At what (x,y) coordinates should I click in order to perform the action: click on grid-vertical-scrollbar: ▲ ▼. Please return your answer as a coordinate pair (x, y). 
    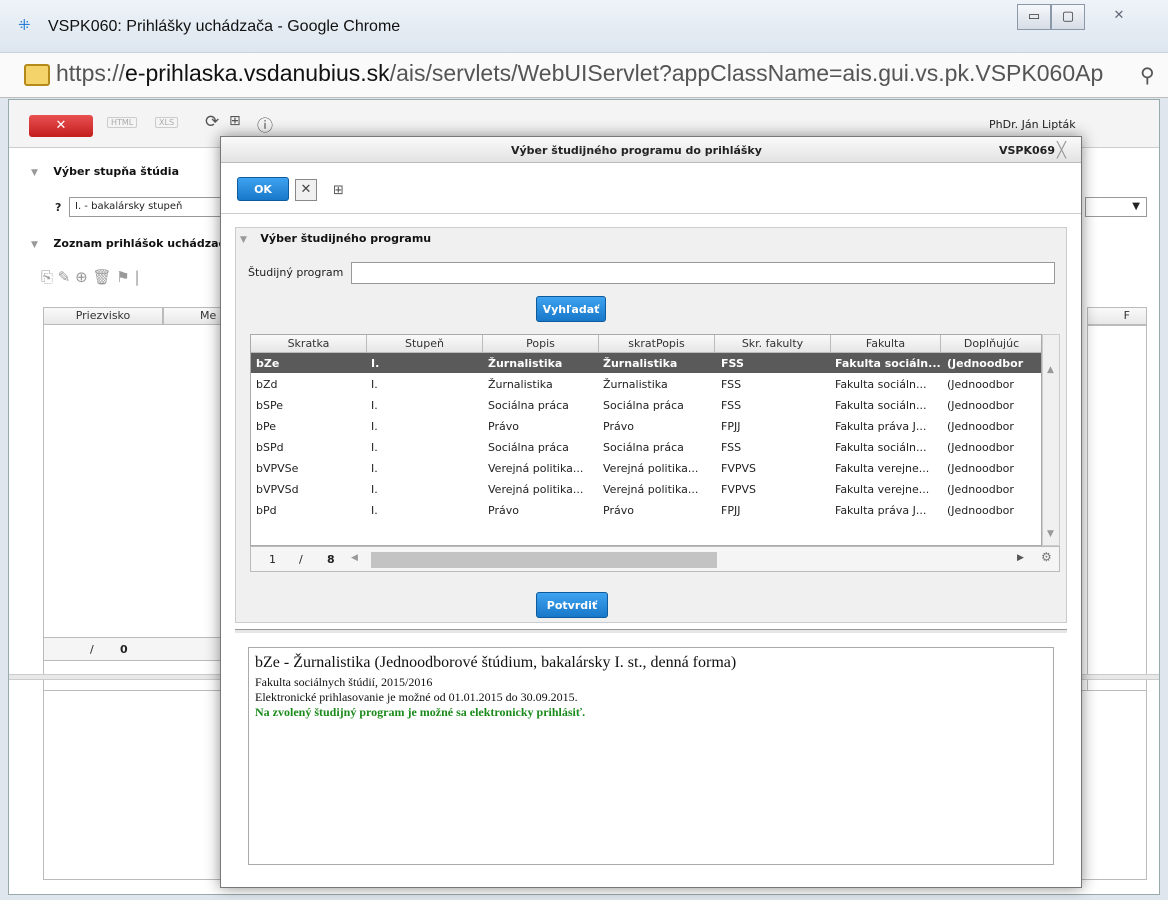
    Looking at the image, I should click on (1051, 440).